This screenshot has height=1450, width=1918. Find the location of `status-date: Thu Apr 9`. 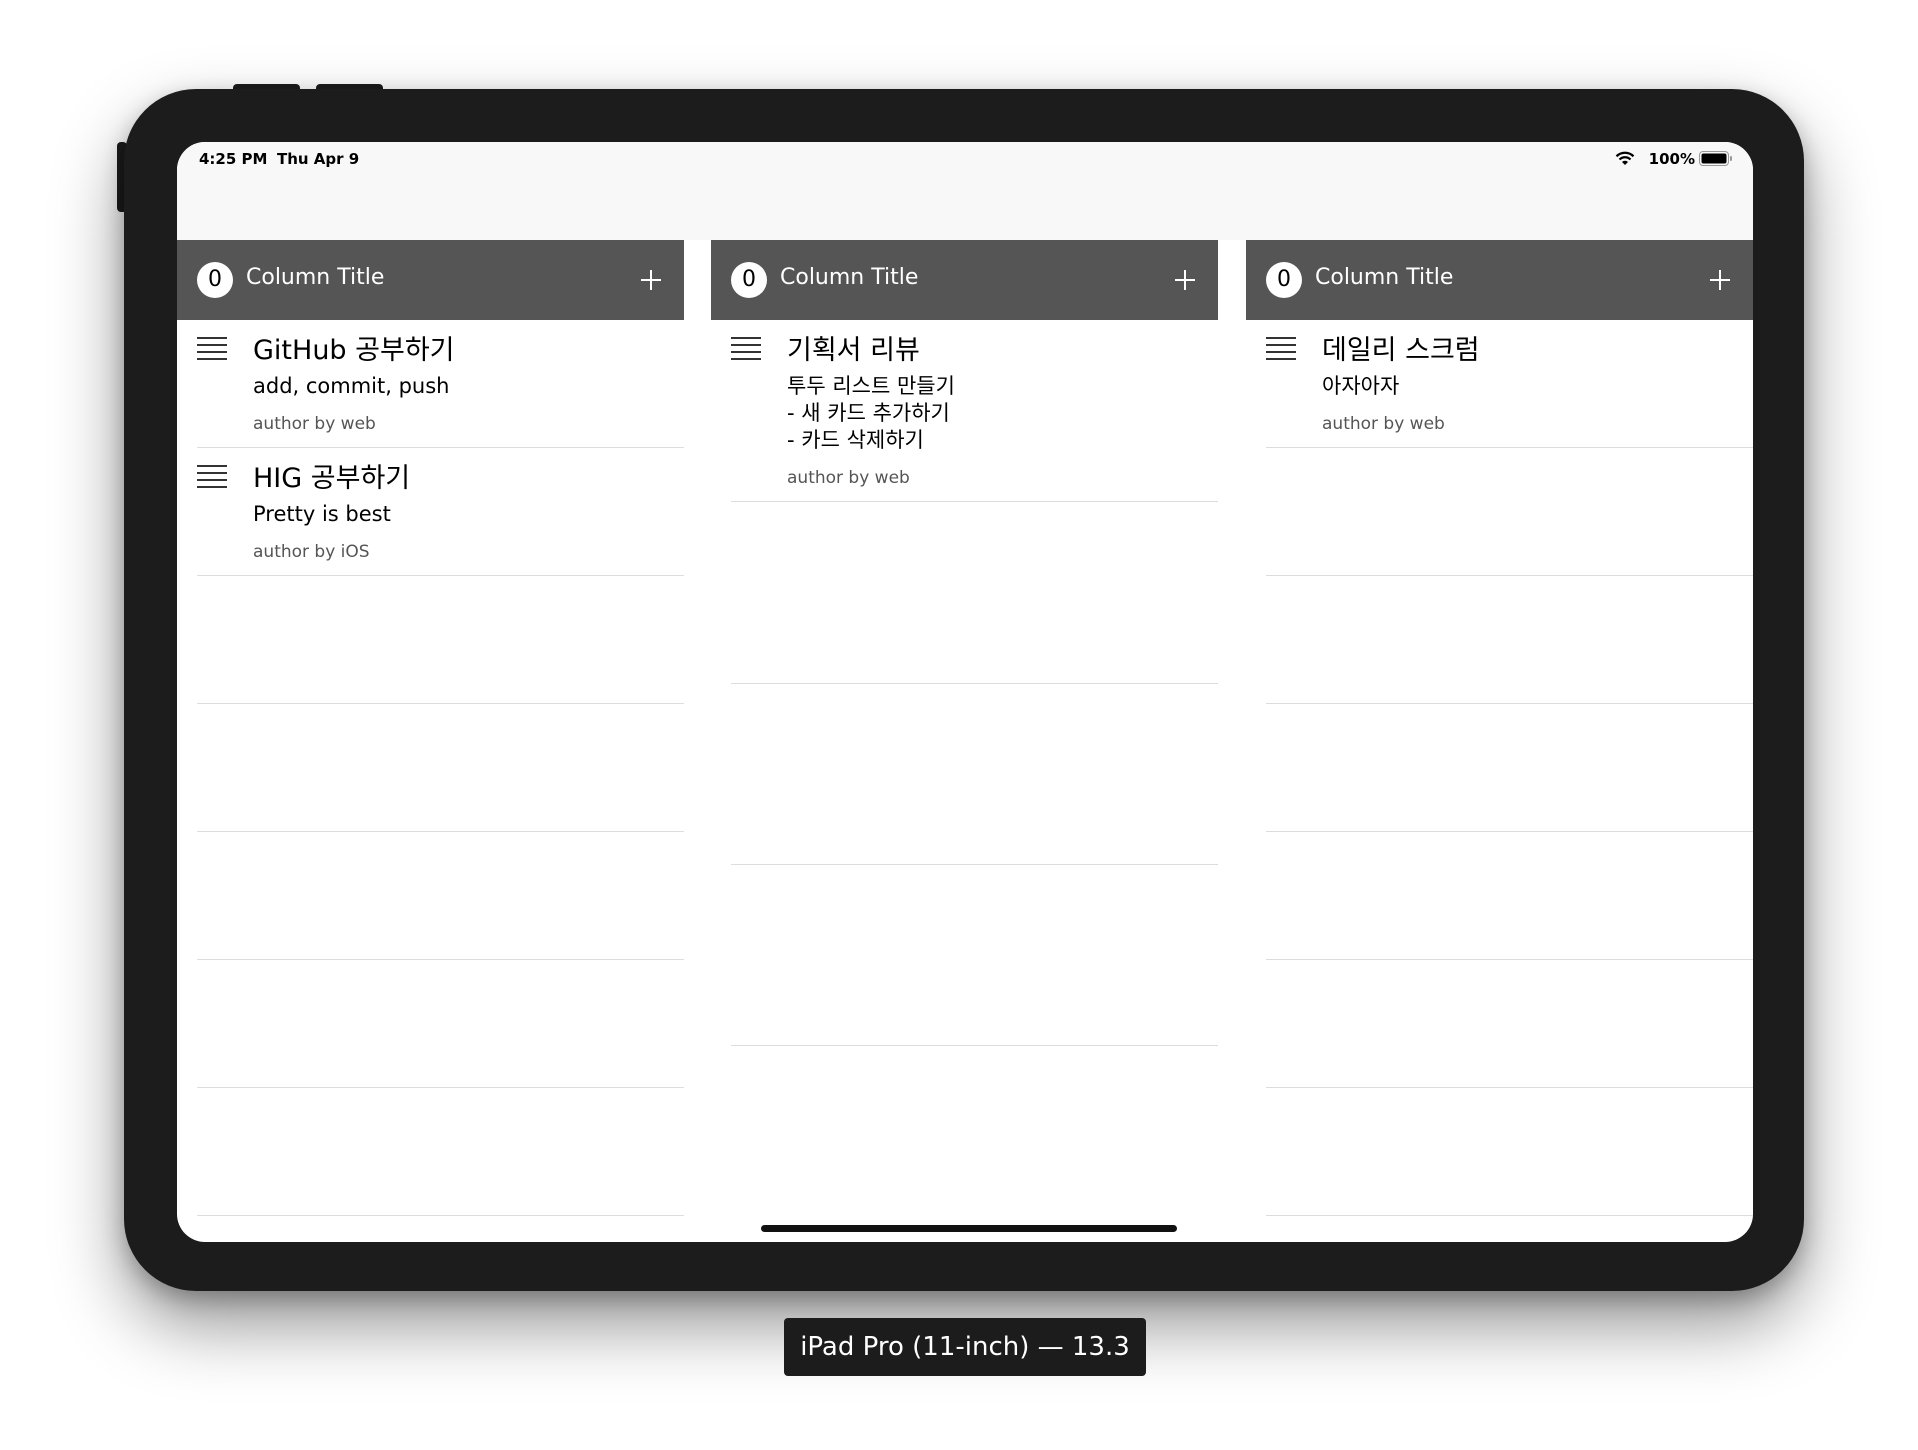

status-date: Thu Apr 9 is located at coordinates (318, 159).